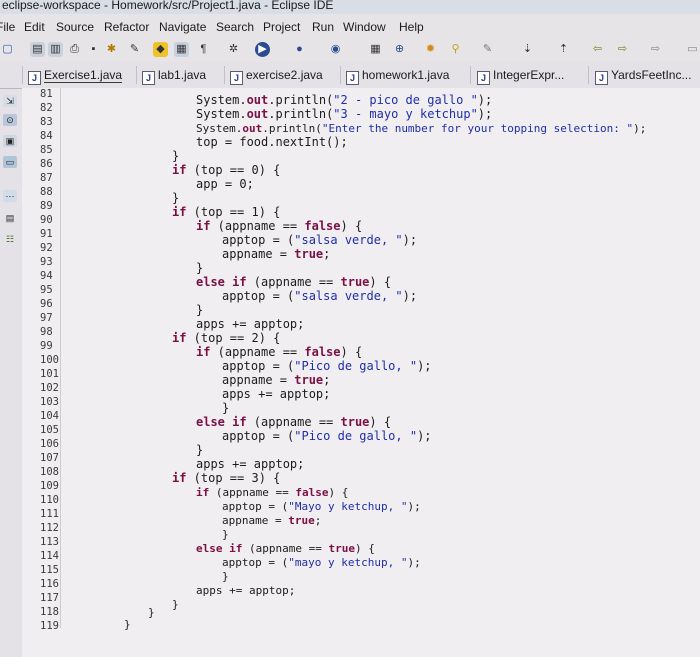 The width and height of the screenshot is (700, 657). What do you see at coordinates (294, 422) in the screenshot?
I see `code-line: else if (appname == true) {` at bounding box center [294, 422].